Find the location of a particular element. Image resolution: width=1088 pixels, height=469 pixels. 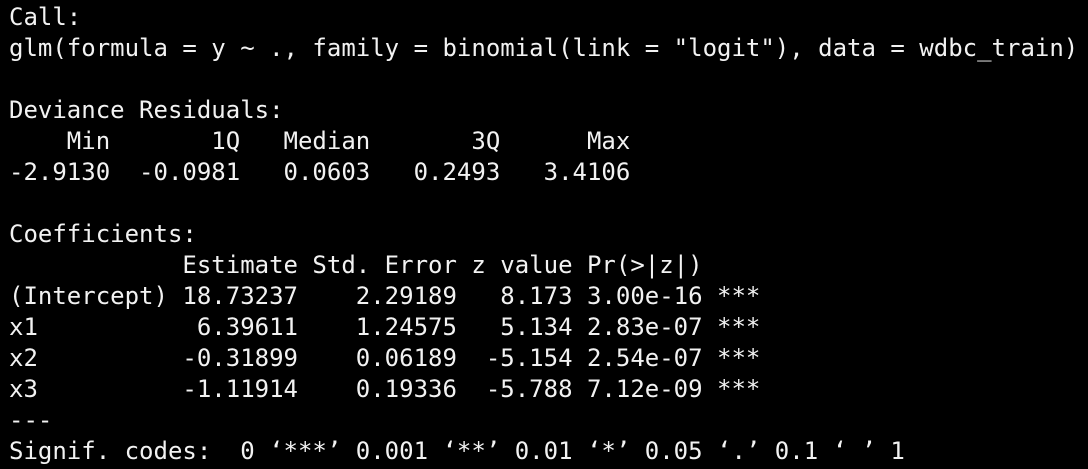

coefficient-row-x1: x1 6.39611 1.24575 5.134 2.83e-07 *** is located at coordinates (385, 327).